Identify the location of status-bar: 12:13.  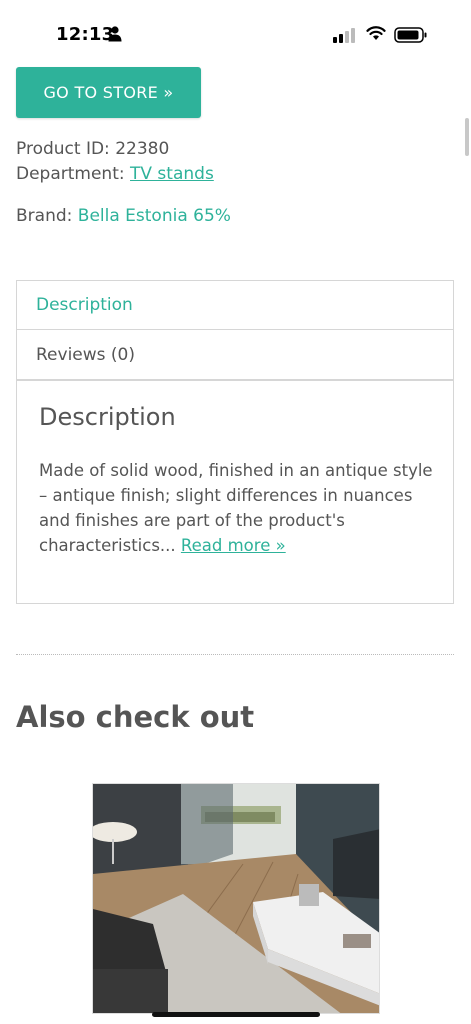
(235, 30).